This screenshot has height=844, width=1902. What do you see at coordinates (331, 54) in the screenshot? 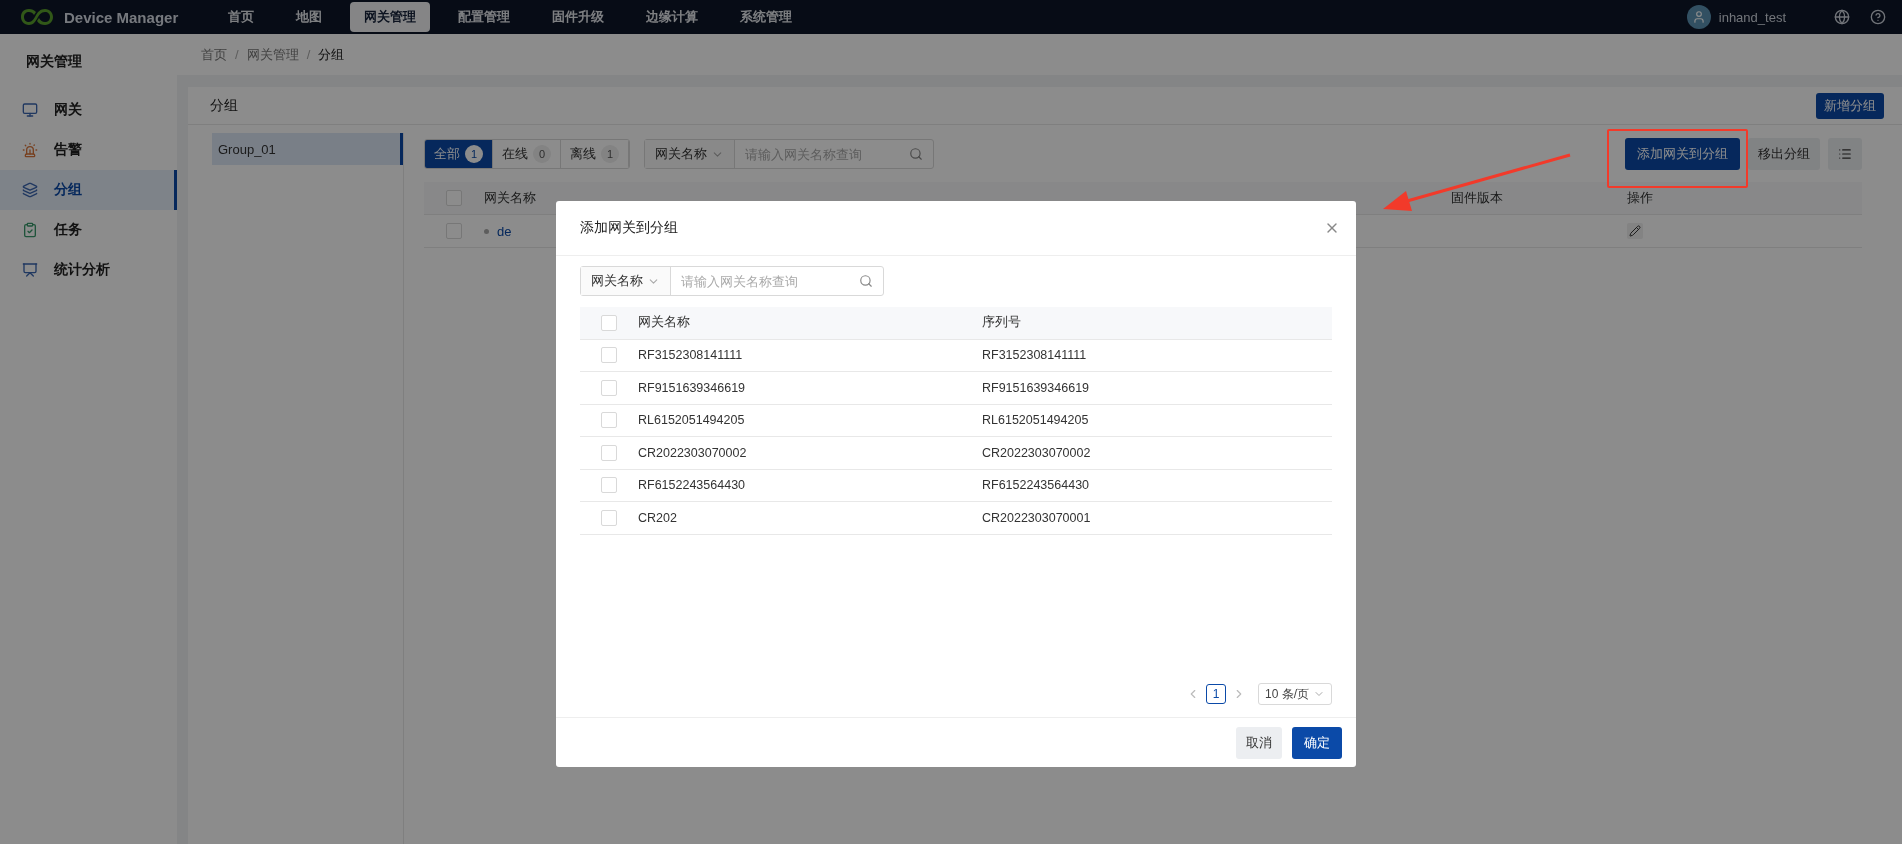
I see `breadcrumb-item: 分组` at bounding box center [331, 54].